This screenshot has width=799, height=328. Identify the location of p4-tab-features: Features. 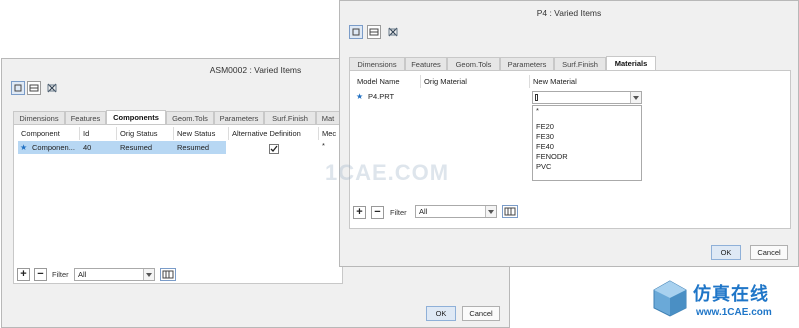
(426, 63).